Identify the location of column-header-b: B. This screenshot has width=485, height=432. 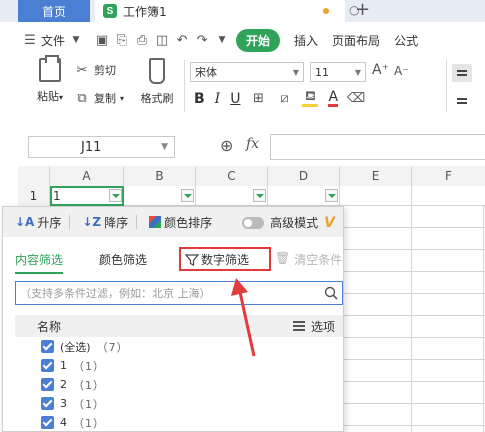
(160, 176).